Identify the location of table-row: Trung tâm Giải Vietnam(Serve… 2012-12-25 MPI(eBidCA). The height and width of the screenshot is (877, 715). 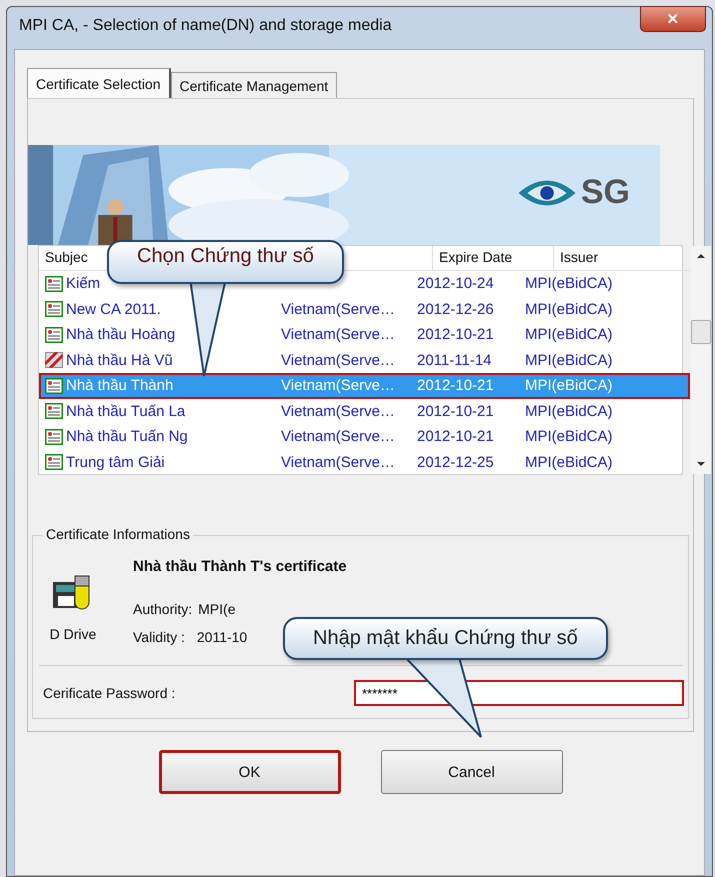
(364, 462).